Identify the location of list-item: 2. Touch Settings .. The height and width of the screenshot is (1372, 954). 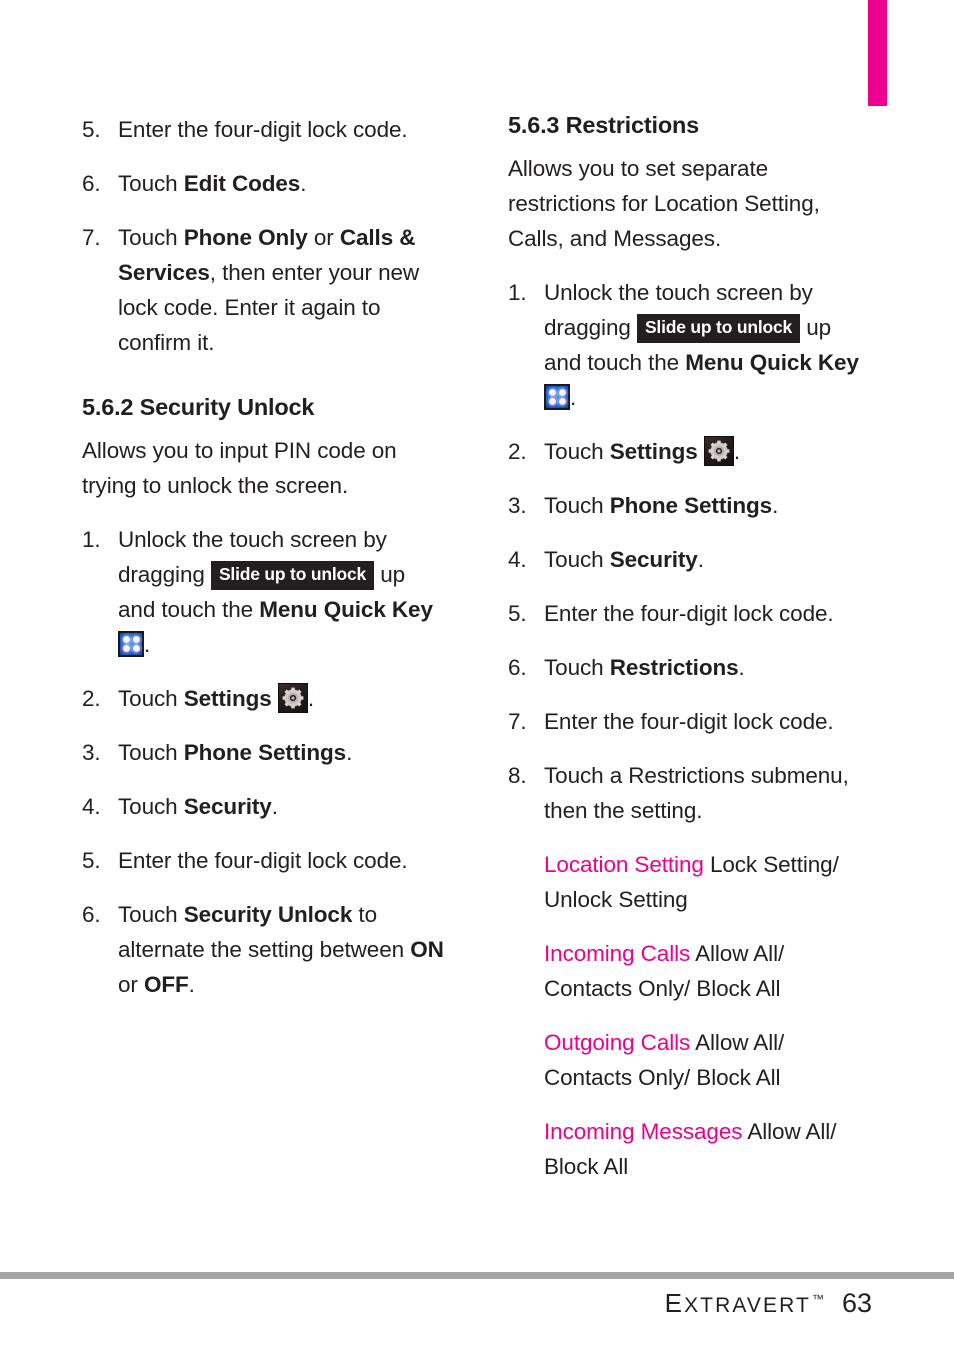
(691, 451).